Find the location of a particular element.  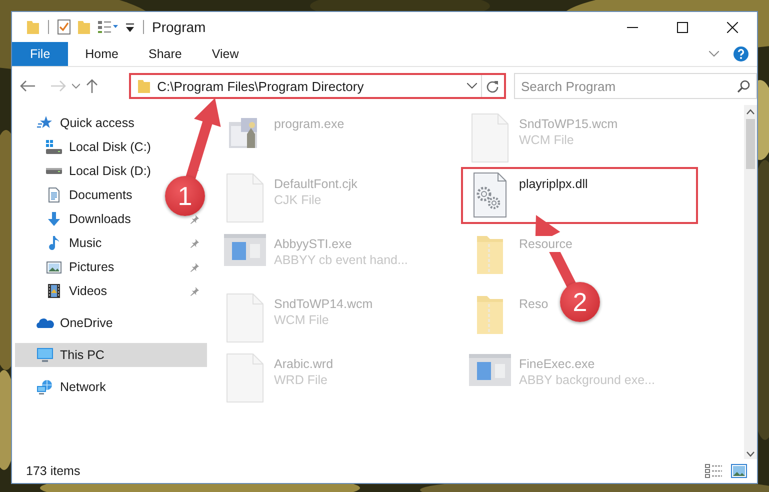

maximize-icon is located at coordinates (682, 27).